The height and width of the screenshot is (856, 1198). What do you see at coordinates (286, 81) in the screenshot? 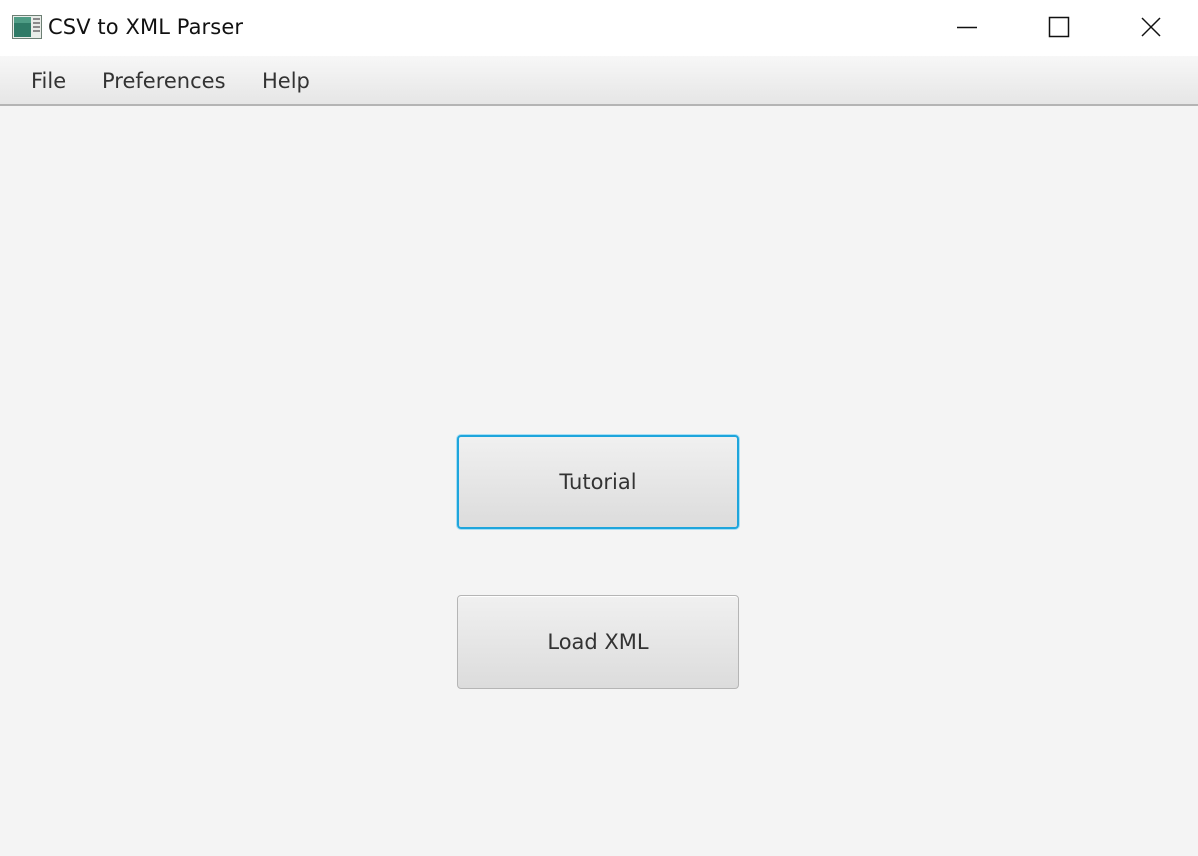
I see `menu-help: Help` at bounding box center [286, 81].